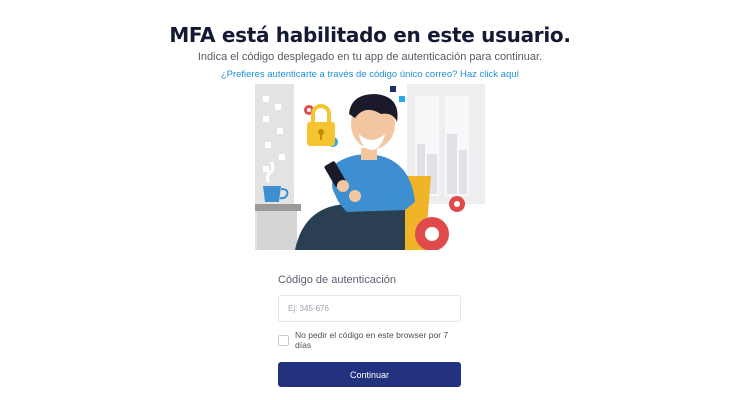 Image resolution: width=740 pixels, height=400 pixels. What do you see at coordinates (370, 167) in the screenshot?
I see `mfa-illustration` at bounding box center [370, 167].